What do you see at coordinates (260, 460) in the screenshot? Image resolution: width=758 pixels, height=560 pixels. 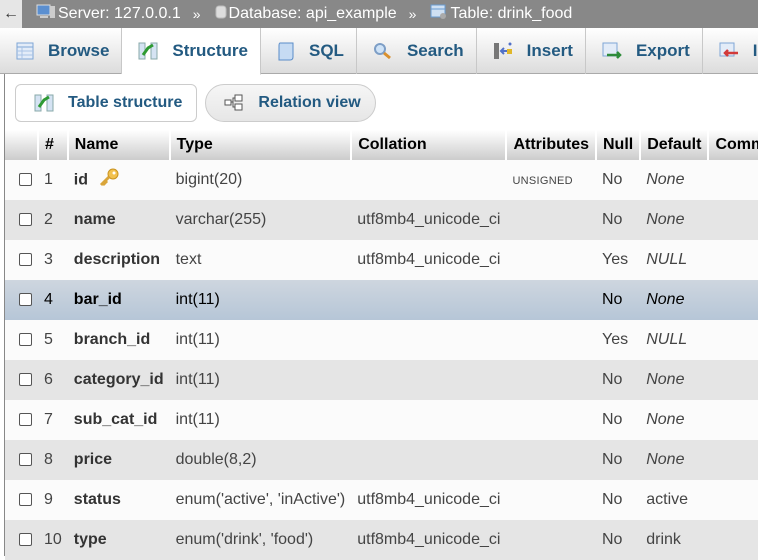 I see `column-type: double(8,2)` at bounding box center [260, 460].